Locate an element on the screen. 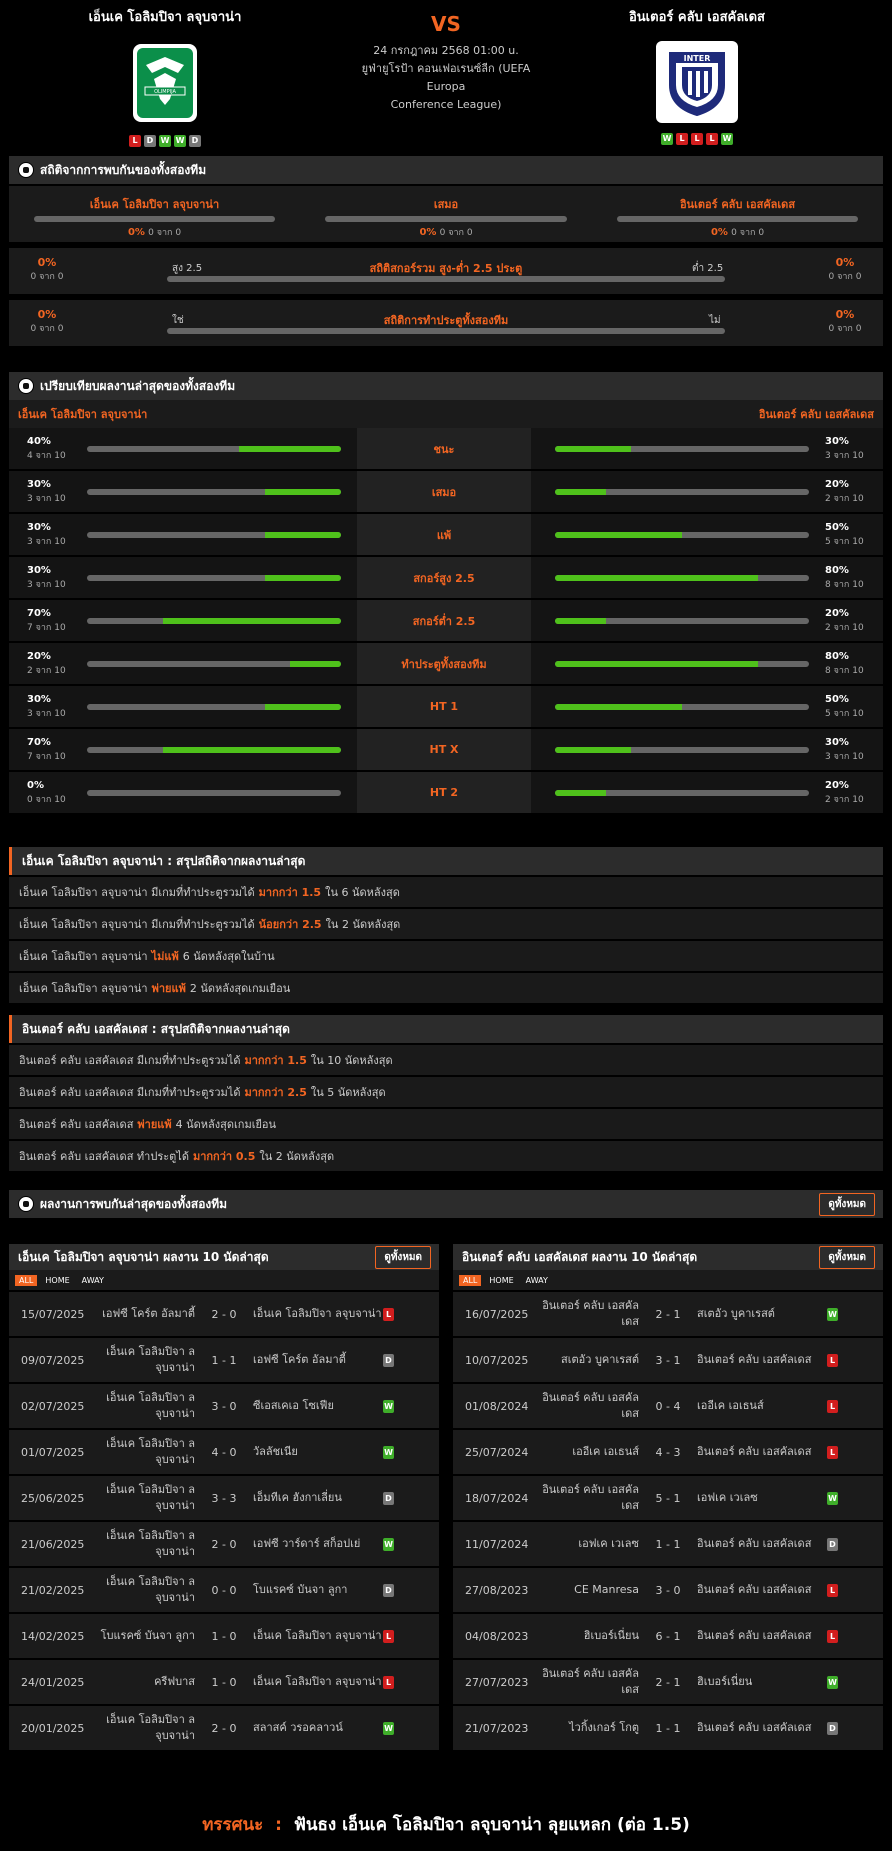  match-home-team: เออีเค เอเธนส์ is located at coordinates (589, 1452).